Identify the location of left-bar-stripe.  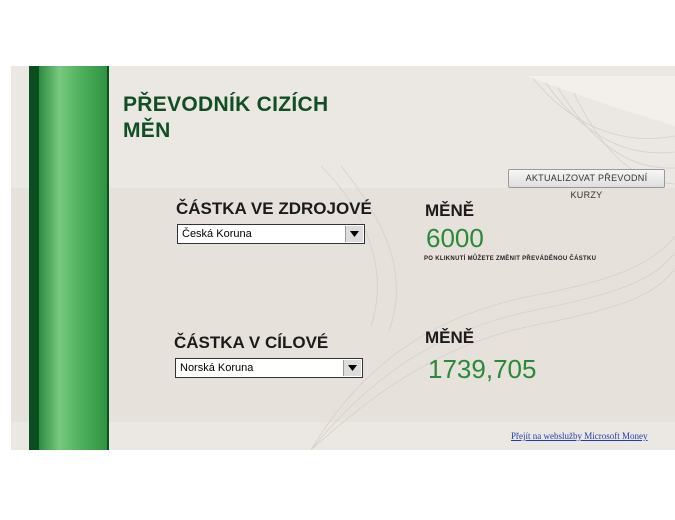
(35, 313).